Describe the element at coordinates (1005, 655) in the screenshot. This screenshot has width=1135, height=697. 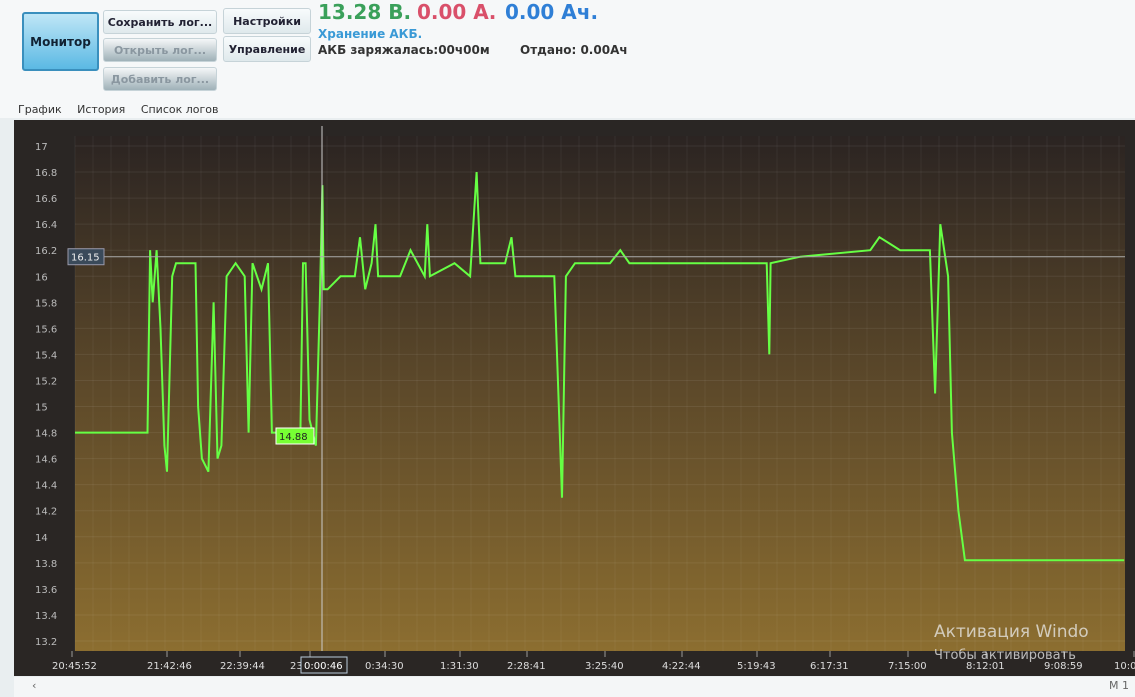
I see `activation-watermark-sub: Чтобы активировать` at that location.